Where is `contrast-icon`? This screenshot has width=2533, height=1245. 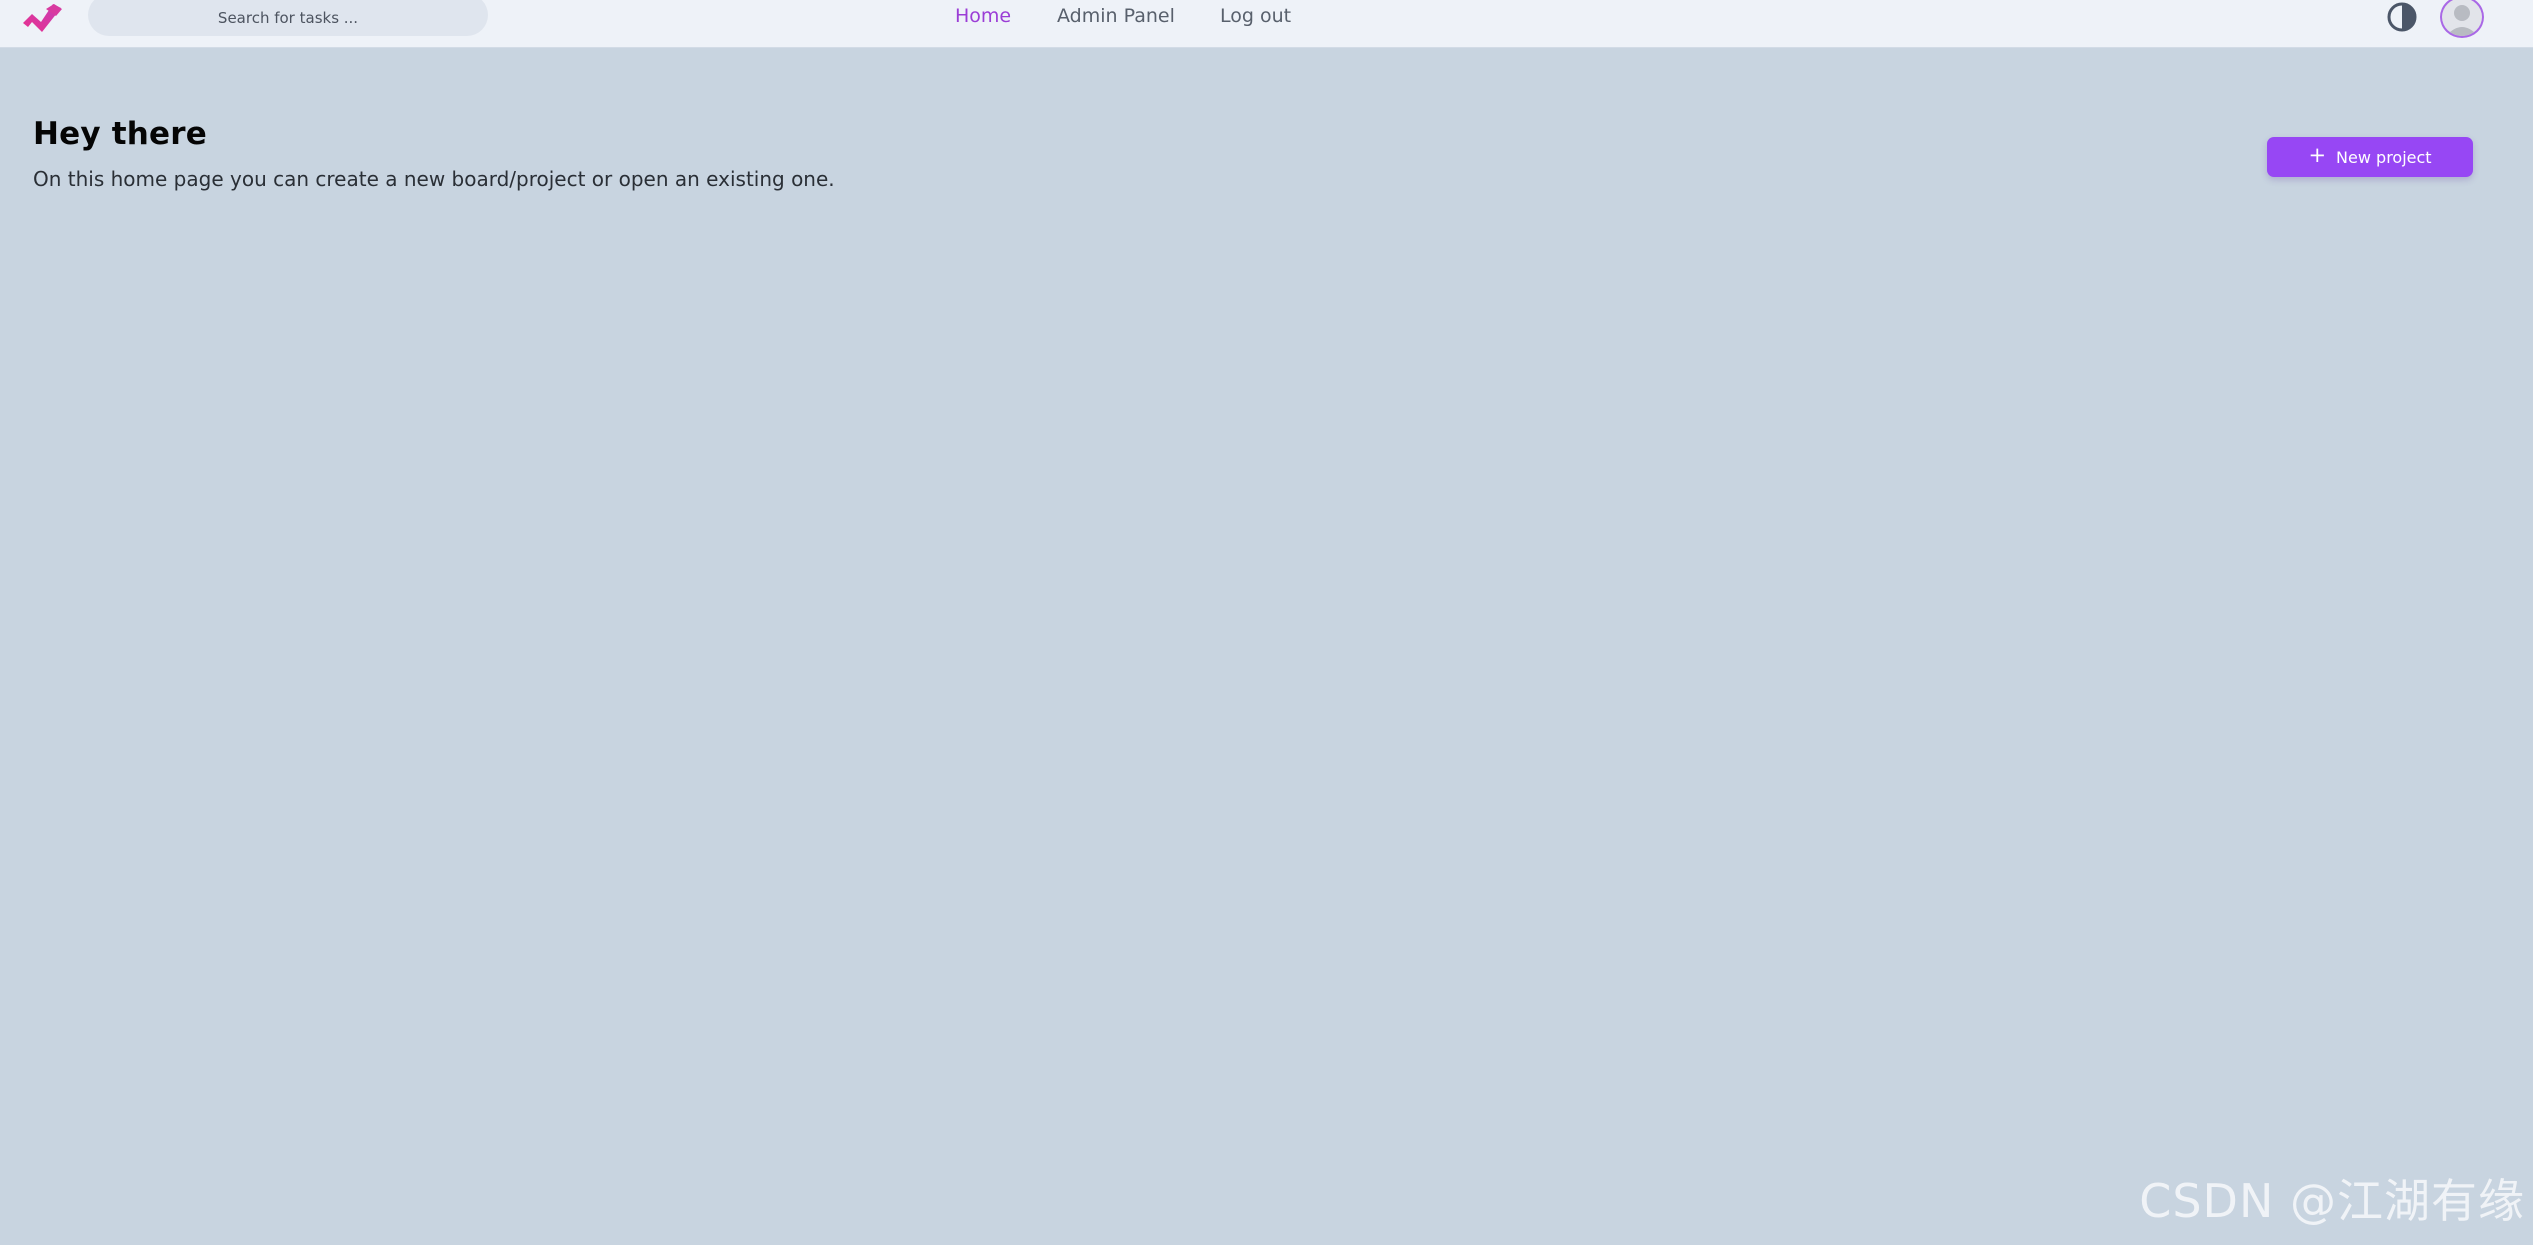
contrast-icon is located at coordinates (2402, 17).